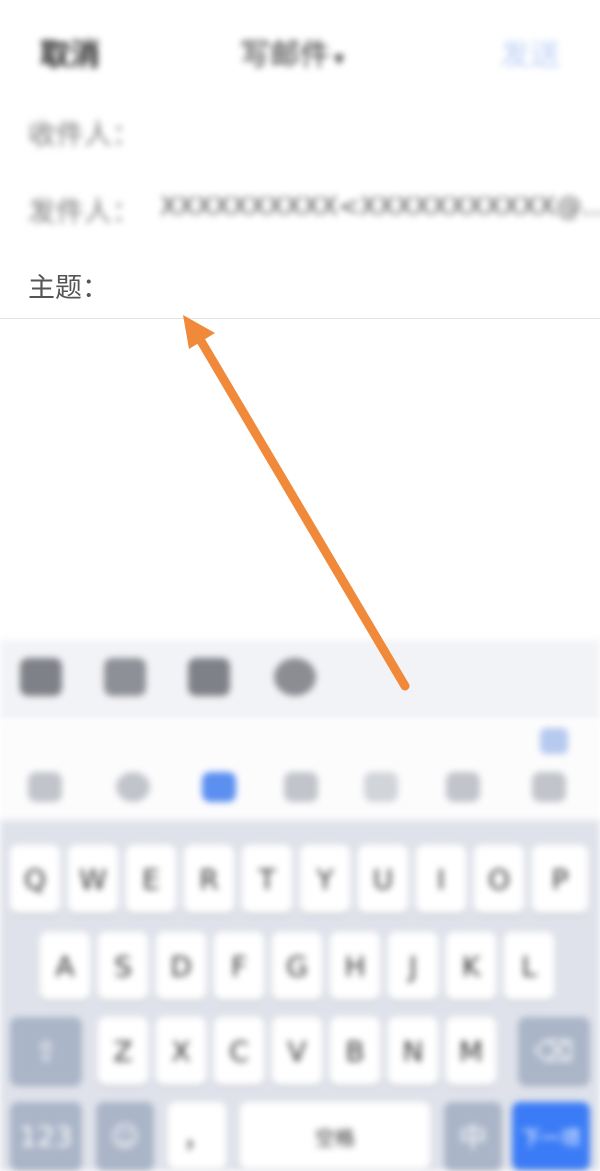 This screenshot has height=1171, width=600. What do you see at coordinates (151, 879) in the screenshot?
I see `key-e: E` at bounding box center [151, 879].